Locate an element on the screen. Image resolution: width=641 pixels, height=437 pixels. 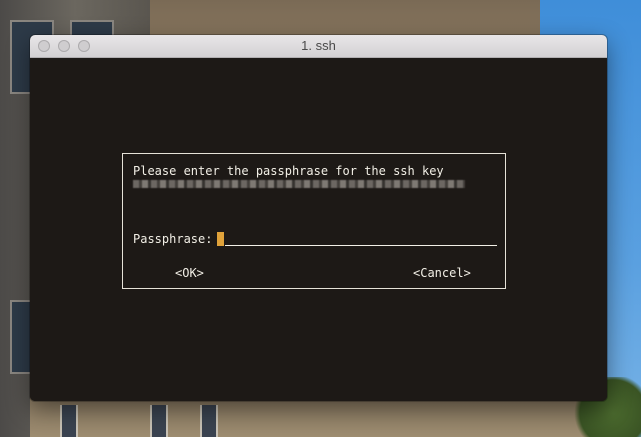
window-title: 1. ssh is located at coordinates (318, 45).